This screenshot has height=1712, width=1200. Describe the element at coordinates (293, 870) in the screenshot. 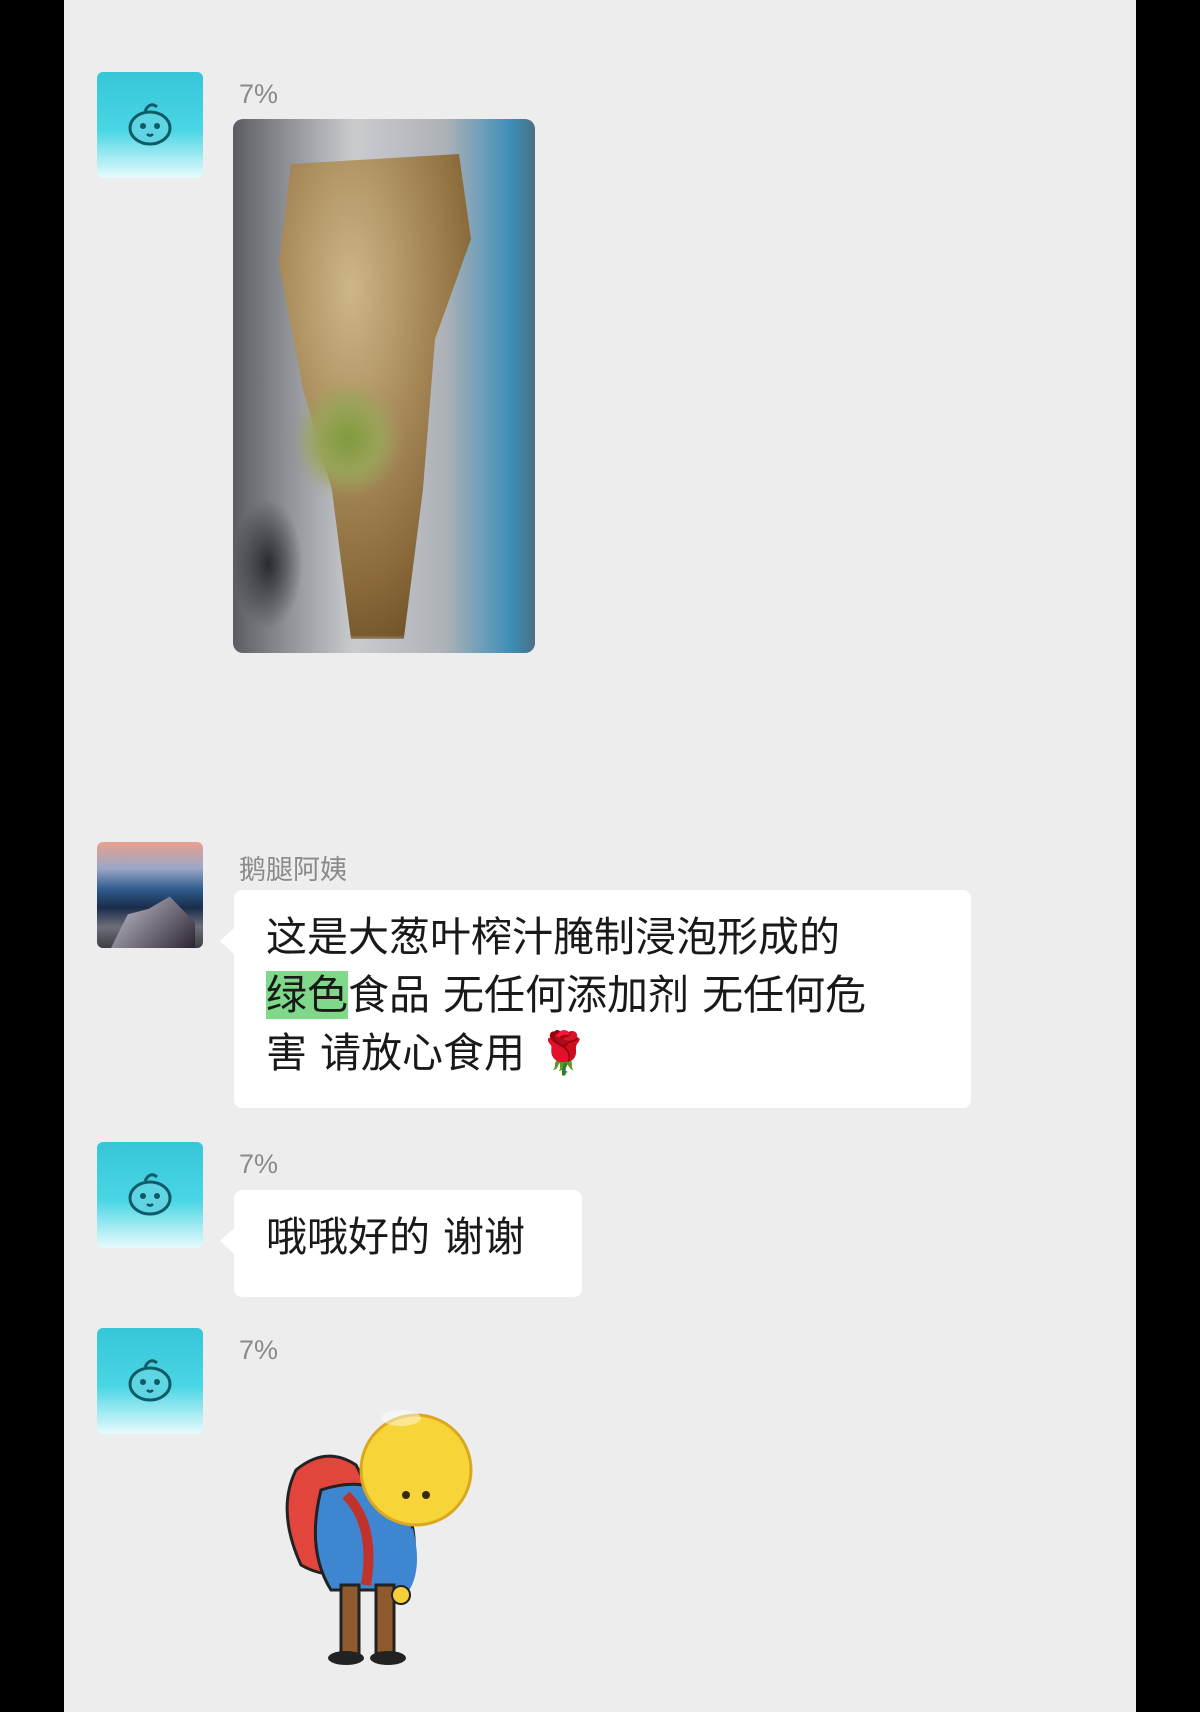

I see `sender-name: 鹅腿阿姨` at that location.